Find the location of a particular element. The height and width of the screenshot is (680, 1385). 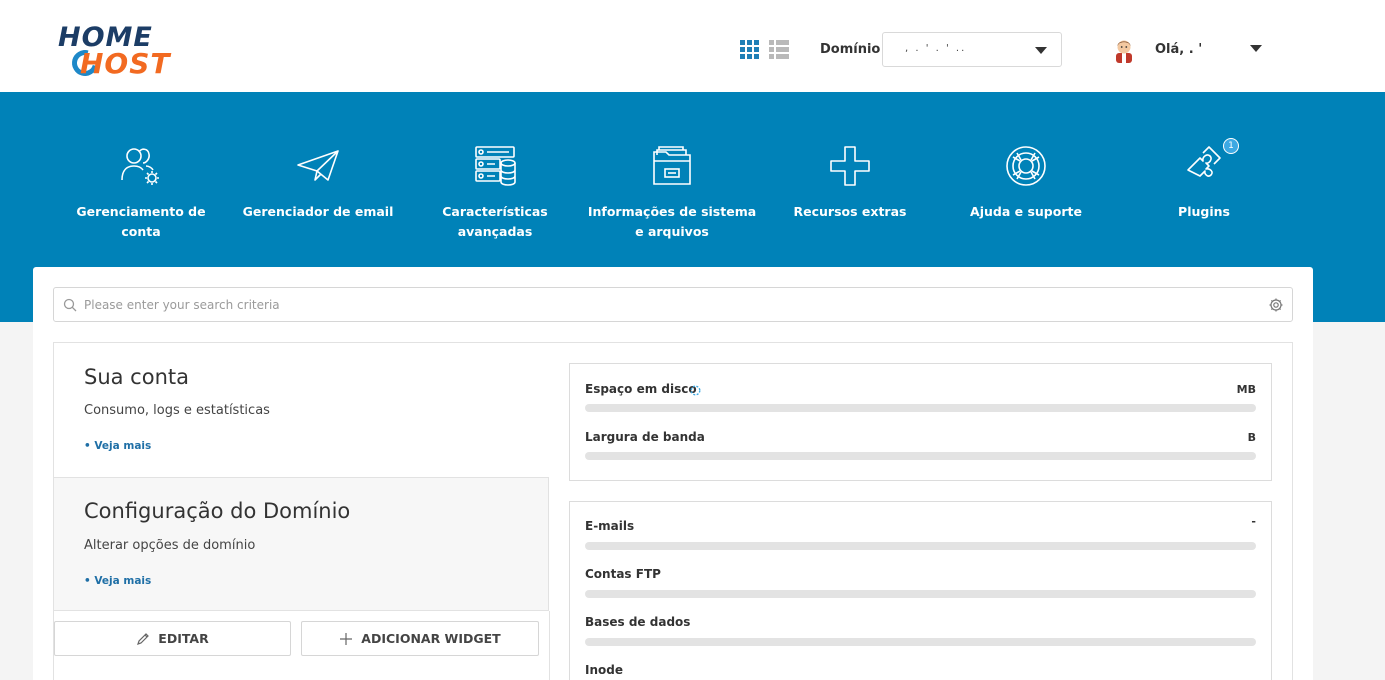

nav-item-label: Gerenciador de email is located at coordinates (318, 211).